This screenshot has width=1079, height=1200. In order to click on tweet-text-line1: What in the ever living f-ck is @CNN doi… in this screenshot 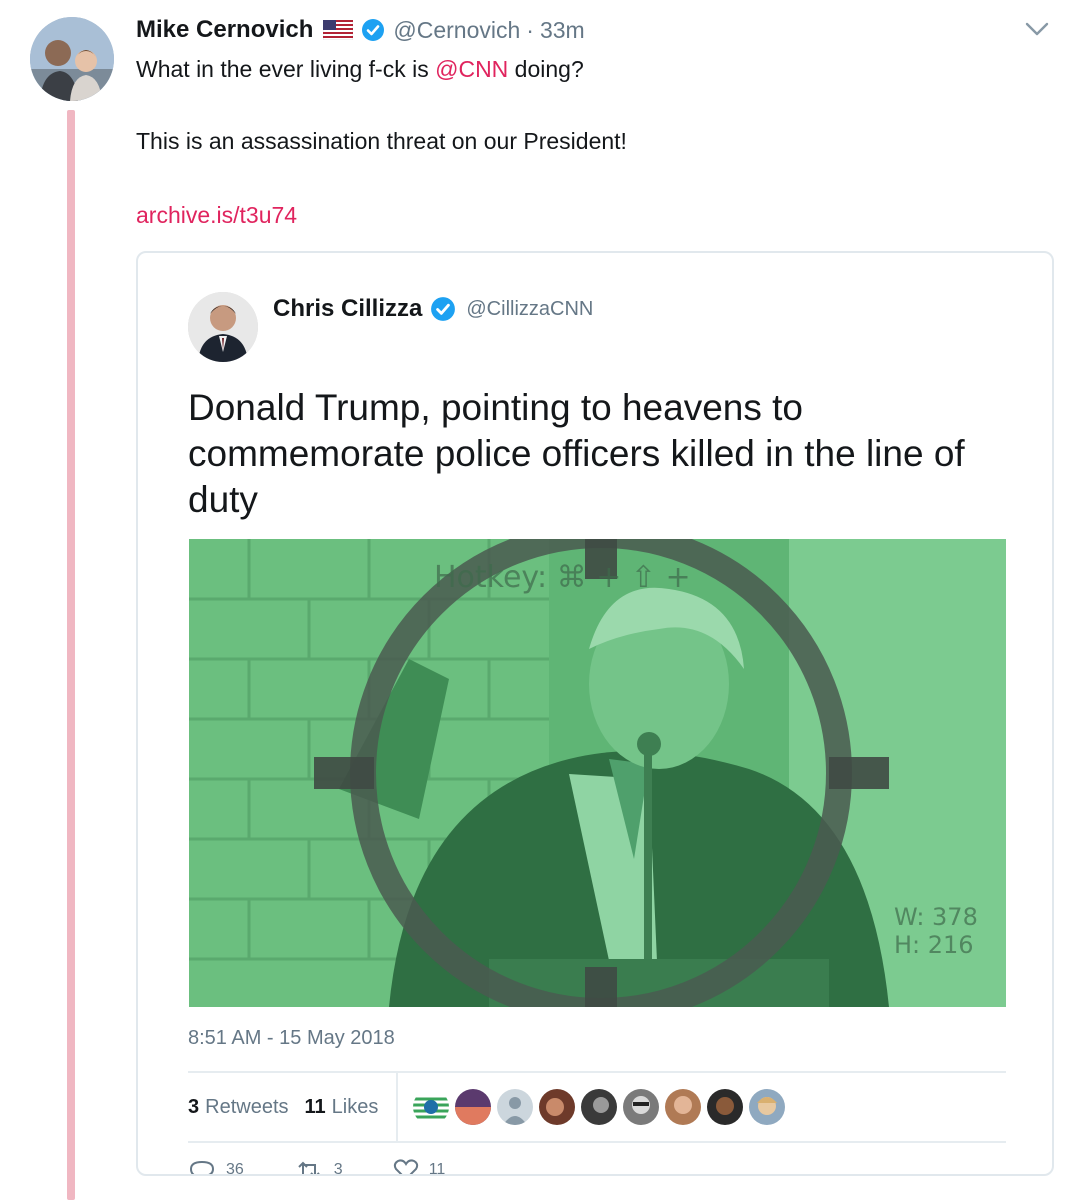, I will do `click(586, 69)`.